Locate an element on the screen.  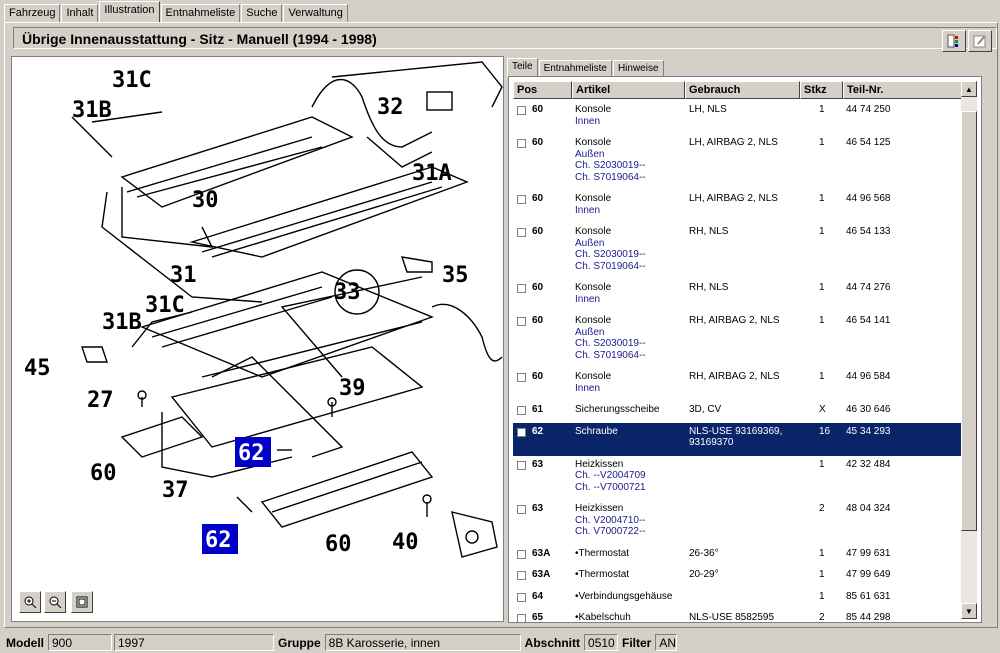
table-row: 63A •Thermostat 20-29° 1 47 99 649 is located at coordinates (741, 577).